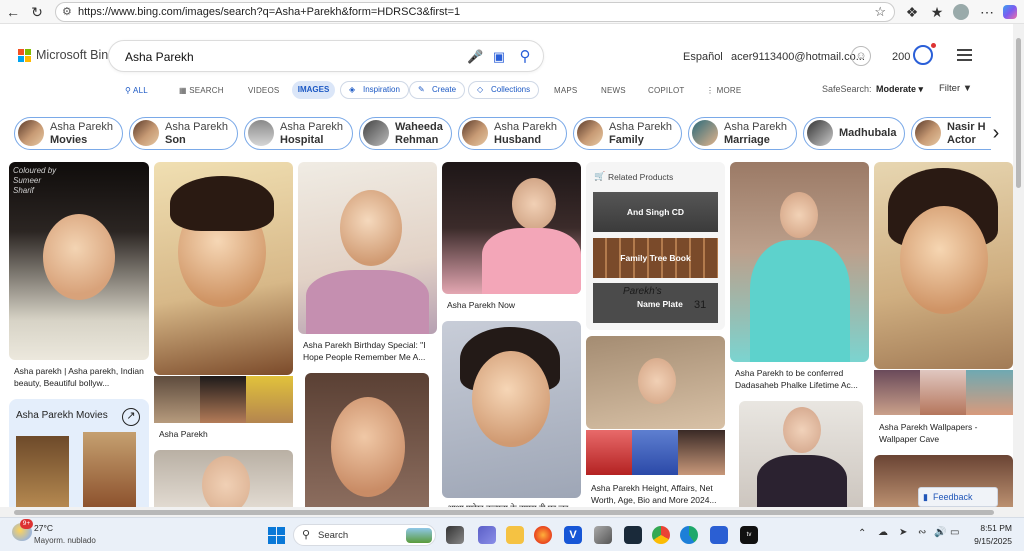 The width and height of the screenshot is (1024, 551). Describe the element at coordinates (183, 133) in the screenshot. I see `chip-son: Asha Parekh Son` at that location.